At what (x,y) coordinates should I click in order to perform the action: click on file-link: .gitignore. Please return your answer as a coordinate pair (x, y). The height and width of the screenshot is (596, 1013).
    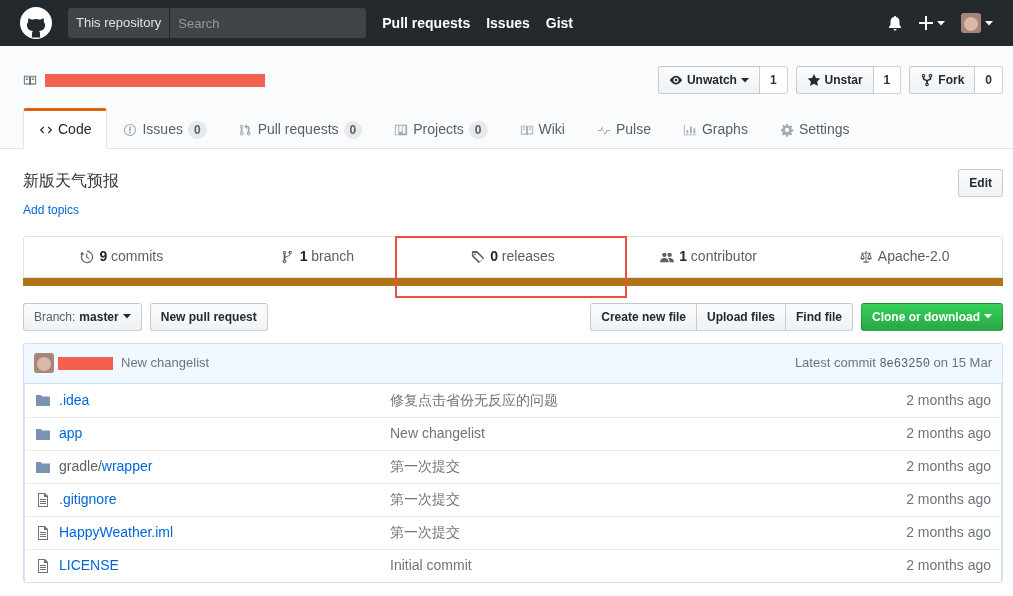
    Looking at the image, I should click on (88, 499).